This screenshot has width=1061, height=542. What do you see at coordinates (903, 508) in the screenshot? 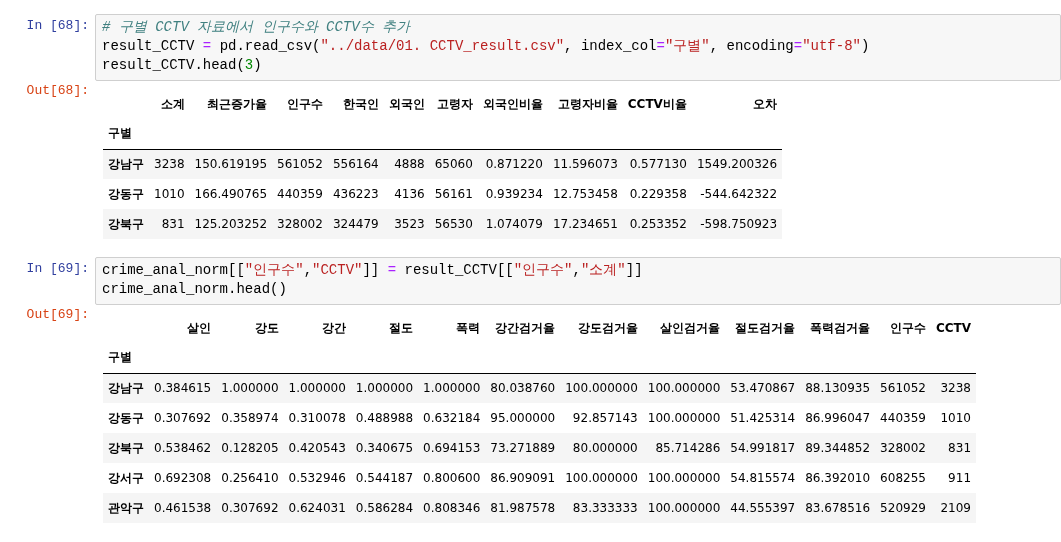
I see `table-cell: 520929` at bounding box center [903, 508].